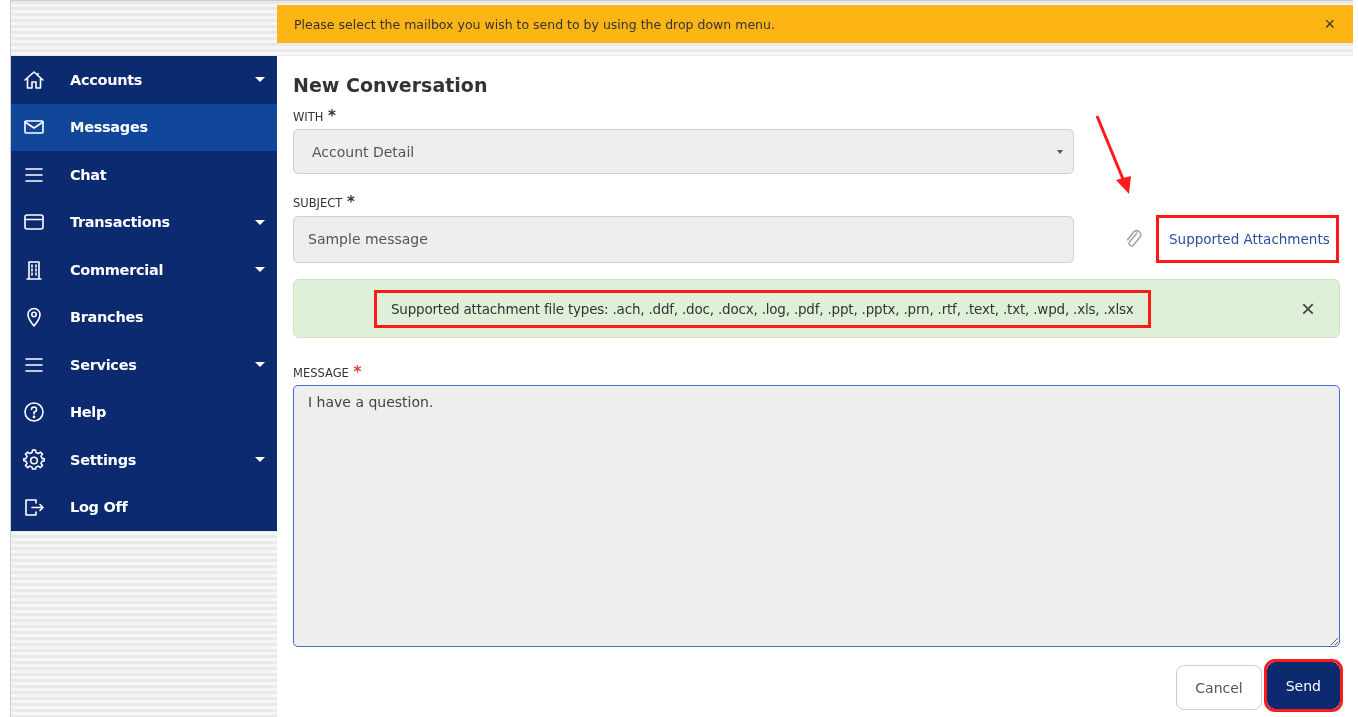 The width and height of the screenshot is (1358, 717). I want to click on field-label: WITH *, so click(315, 117).